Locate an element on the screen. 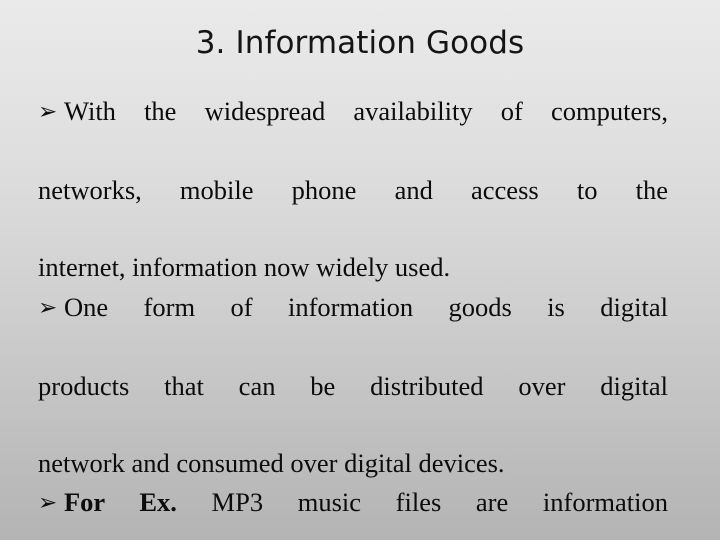 This screenshot has width=720, height=540. bullet-1-line-2: networks, mobile phone and access to the is located at coordinates (353, 190).